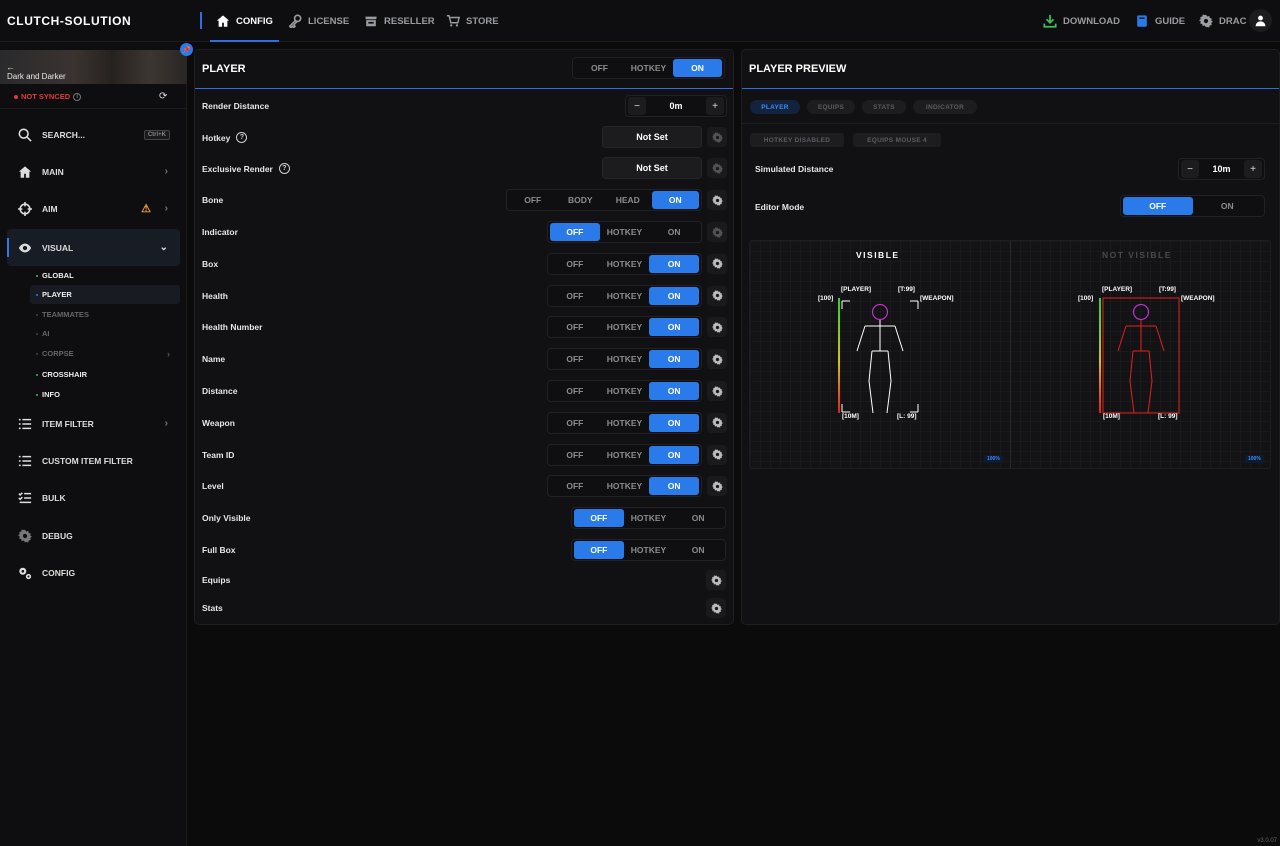 This screenshot has height=846, width=1280. What do you see at coordinates (1222, 21) in the screenshot?
I see `user-settings: DRAC` at bounding box center [1222, 21].